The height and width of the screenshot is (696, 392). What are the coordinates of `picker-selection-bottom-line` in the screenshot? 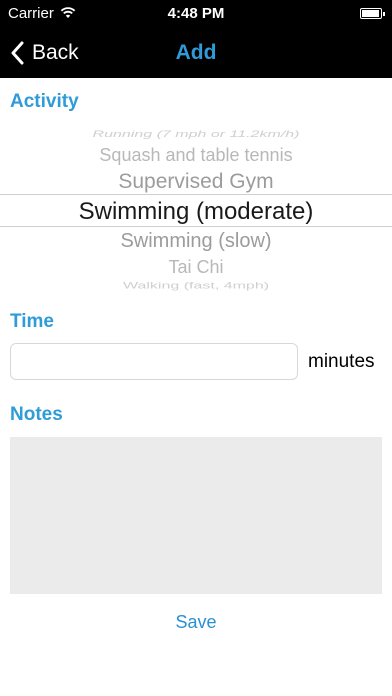 It's located at (196, 226).